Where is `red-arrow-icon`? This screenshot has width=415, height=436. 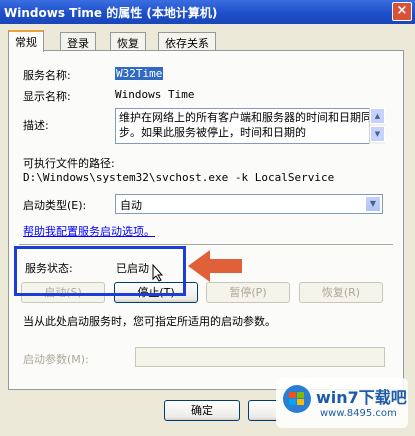 red-arrow-icon is located at coordinates (215, 266).